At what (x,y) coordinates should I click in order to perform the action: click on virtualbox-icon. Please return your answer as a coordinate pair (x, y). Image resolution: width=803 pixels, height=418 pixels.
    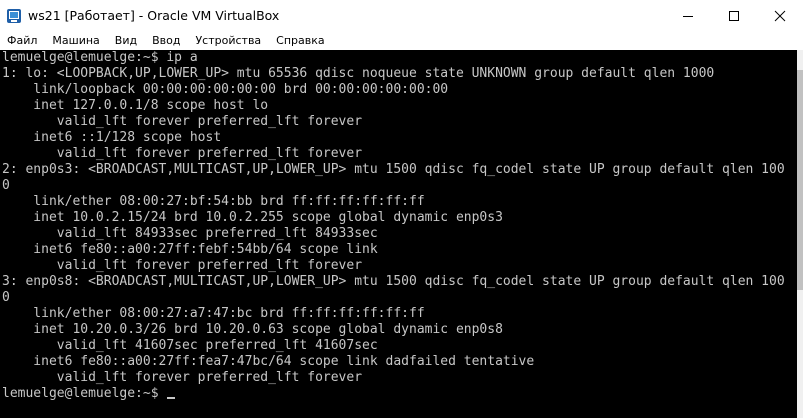
    Looking at the image, I should click on (14, 16).